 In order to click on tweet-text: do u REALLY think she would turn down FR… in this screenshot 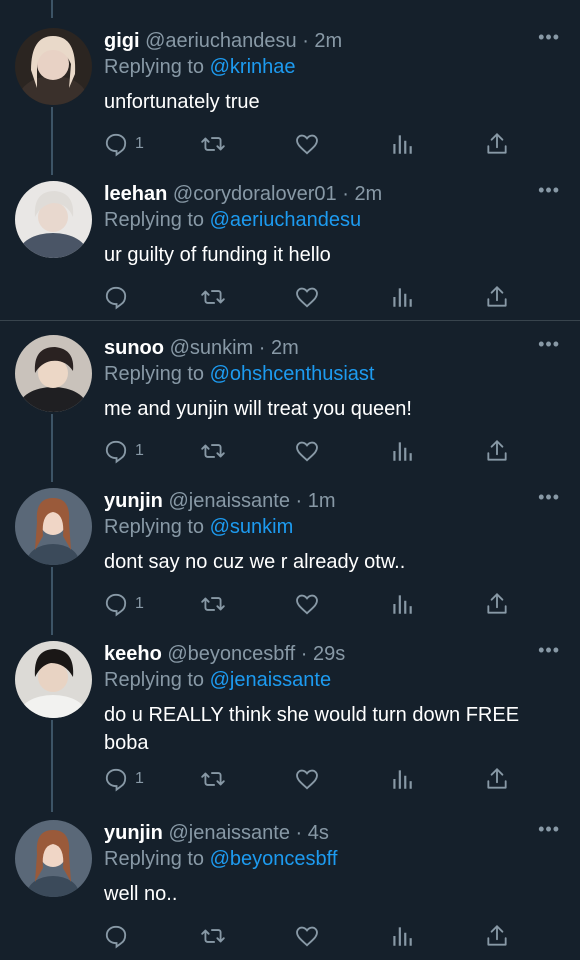, I will do `click(312, 729)`.